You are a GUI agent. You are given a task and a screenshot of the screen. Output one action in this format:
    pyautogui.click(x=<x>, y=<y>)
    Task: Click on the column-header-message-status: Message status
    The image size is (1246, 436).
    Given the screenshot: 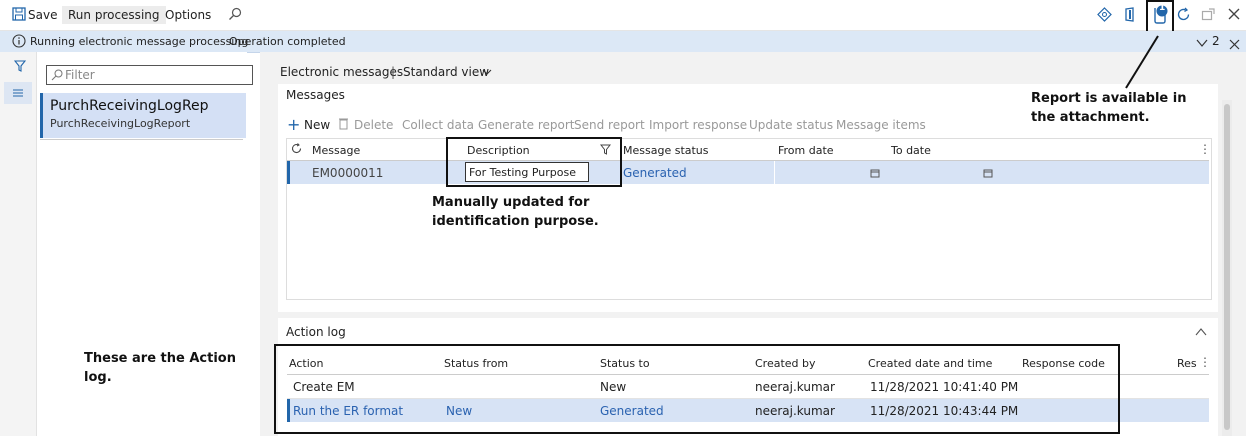 What is the action you would take?
    pyautogui.click(x=666, y=150)
    